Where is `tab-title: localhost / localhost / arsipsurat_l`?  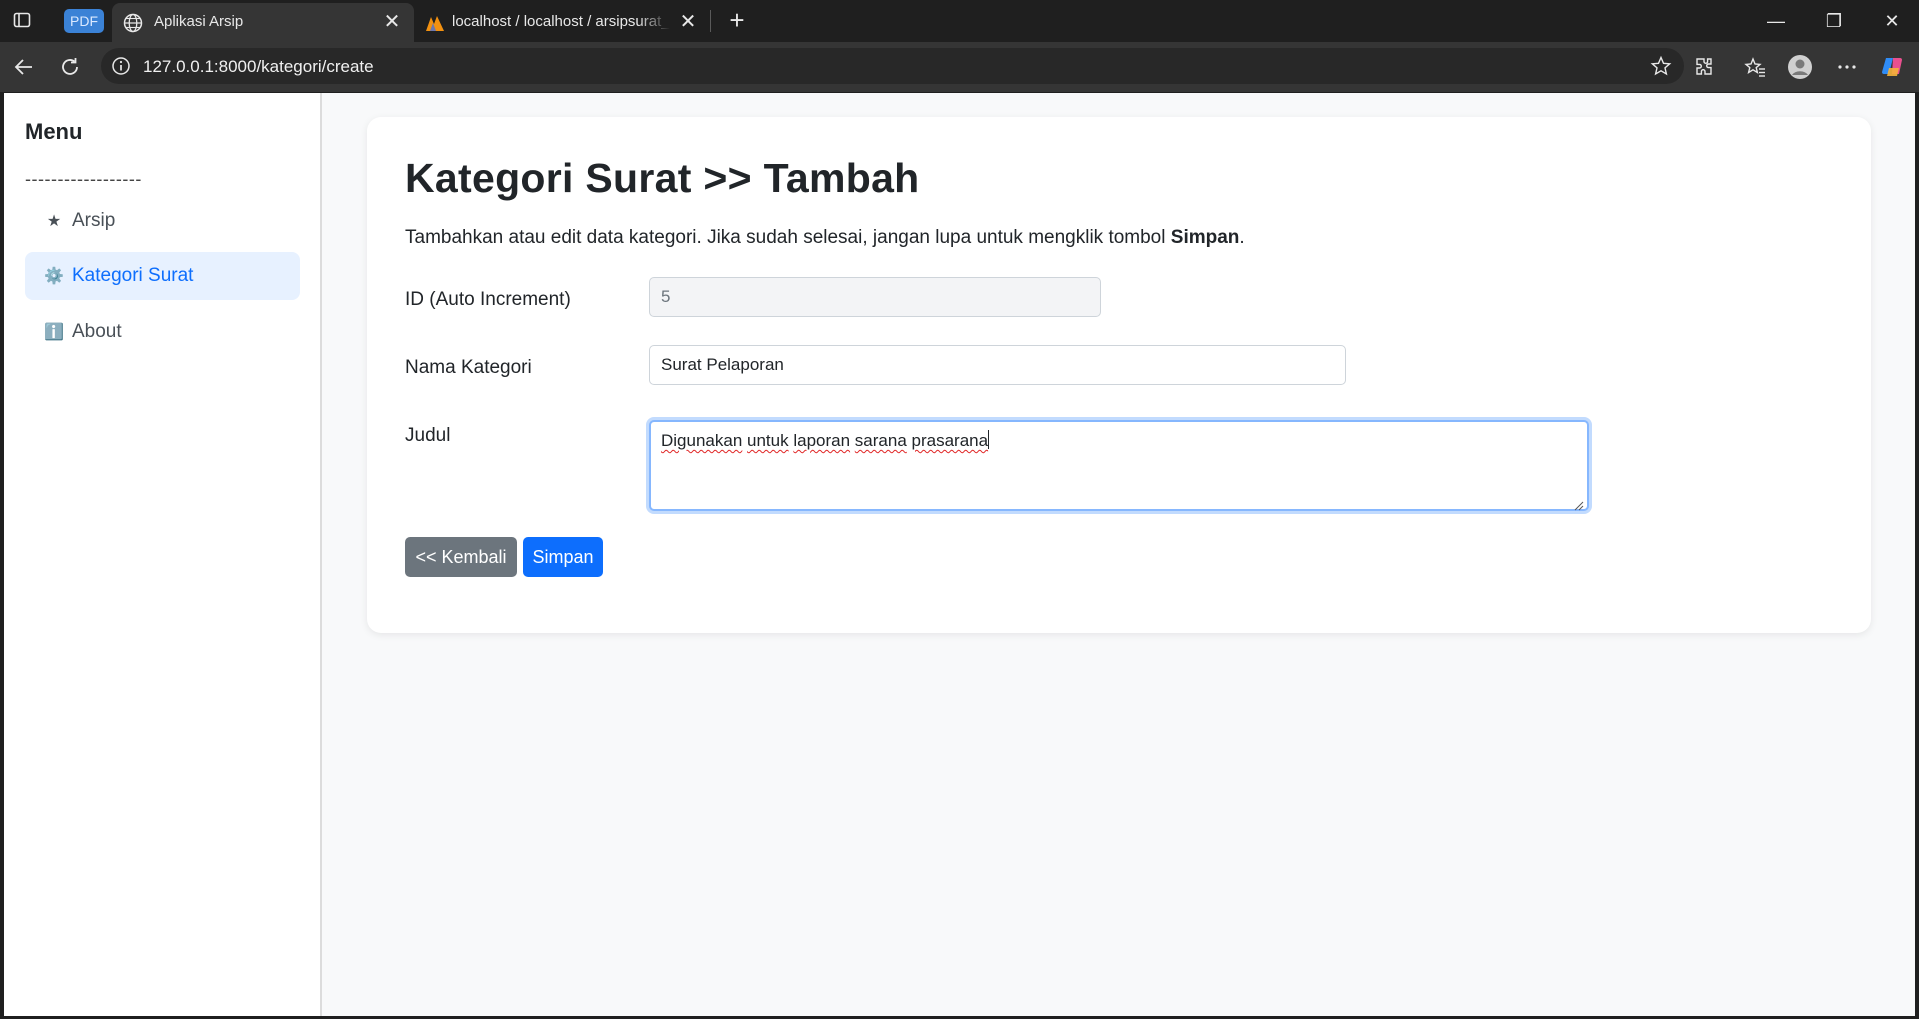 tab-title: localhost / localhost / arsipsurat_l is located at coordinates (561, 21).